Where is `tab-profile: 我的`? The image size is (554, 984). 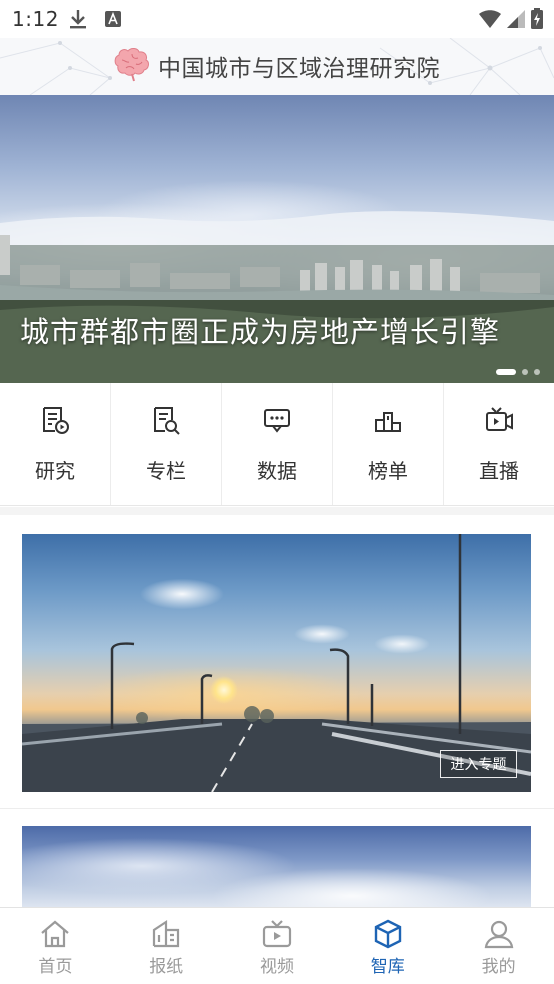
tab-profile: 我的 is located at coordinates (498, 946).